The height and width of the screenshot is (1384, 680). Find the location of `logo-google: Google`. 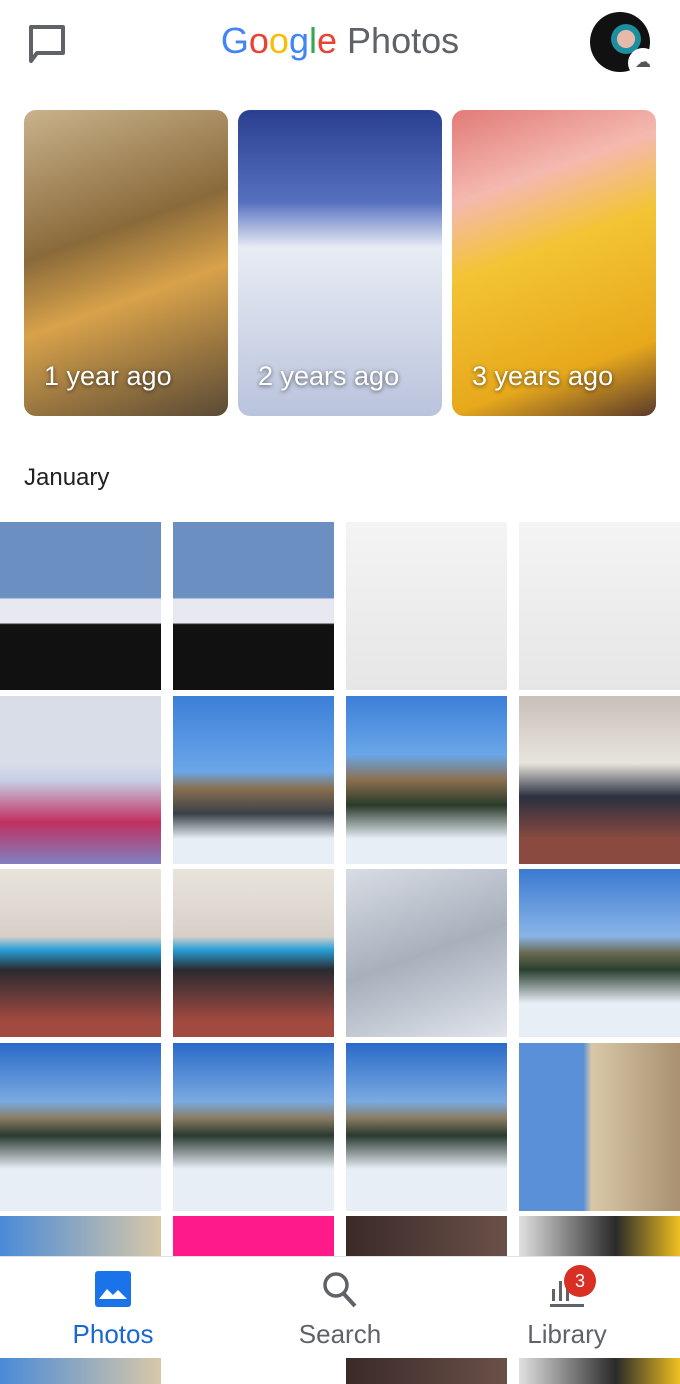

logo-google: Google is located at coordinates (279, 40).